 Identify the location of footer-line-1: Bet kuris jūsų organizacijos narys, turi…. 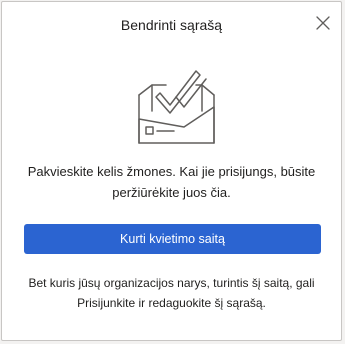
(171, 283).